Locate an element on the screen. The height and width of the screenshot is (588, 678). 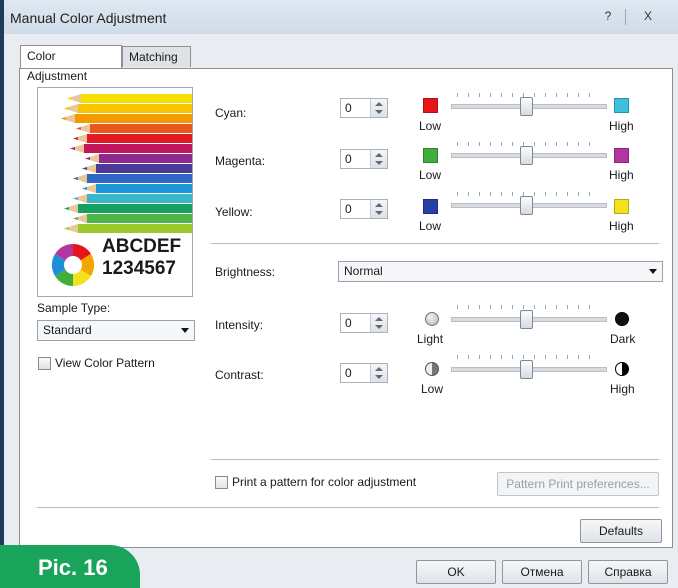
high-contrast-icon is located at coordinates (622, 369).